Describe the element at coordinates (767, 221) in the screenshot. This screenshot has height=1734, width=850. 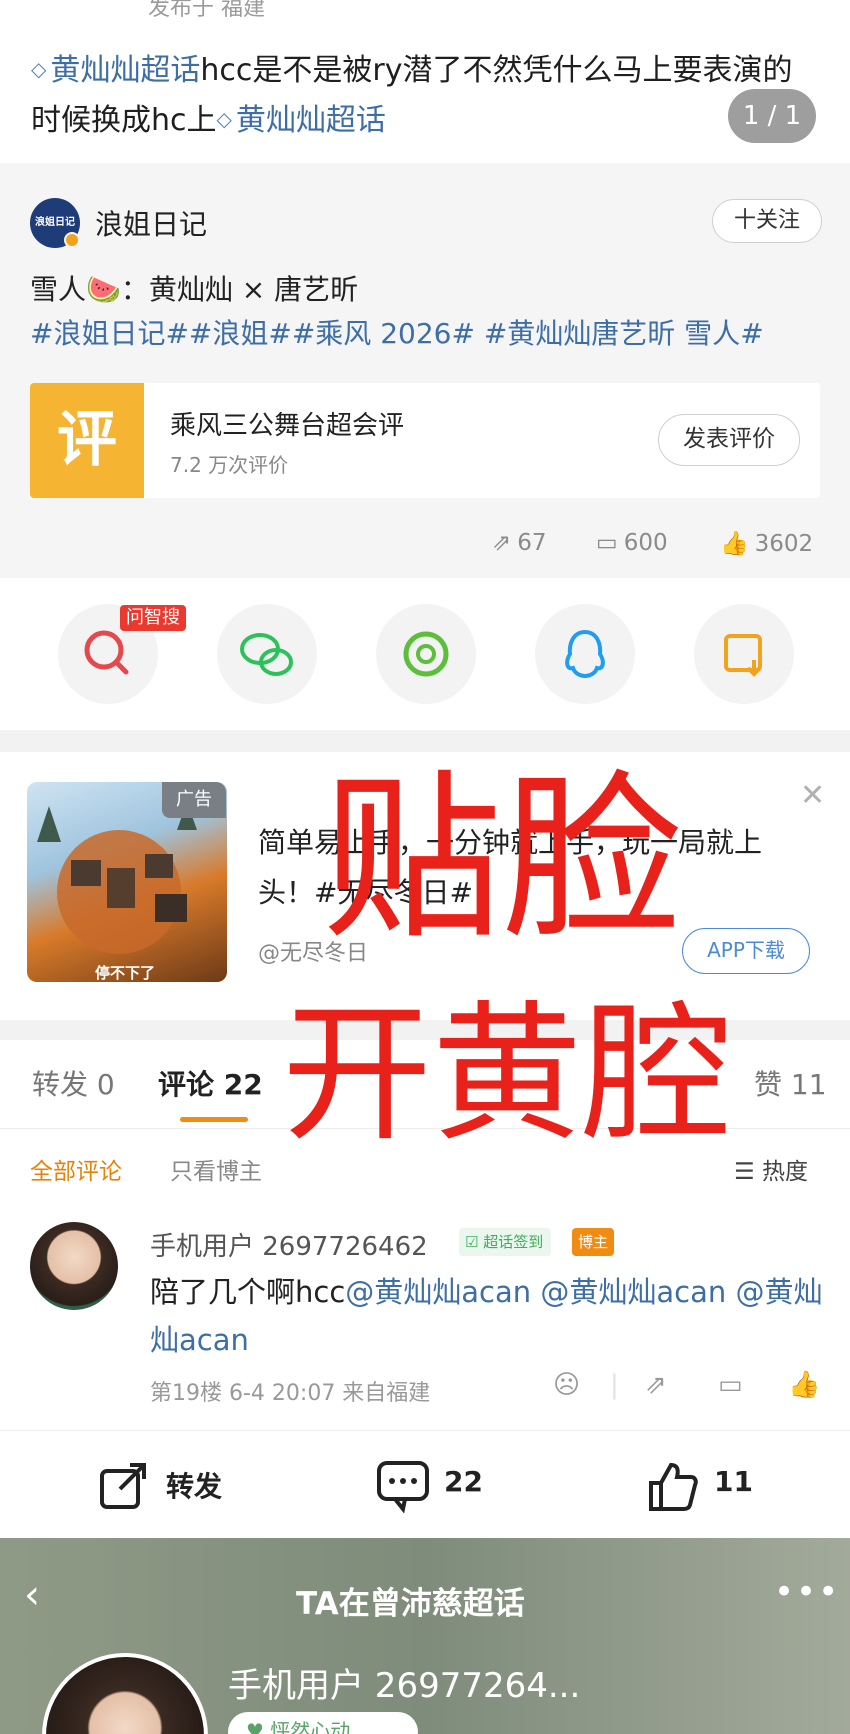
I see `follow-button: 十关注` at that location.